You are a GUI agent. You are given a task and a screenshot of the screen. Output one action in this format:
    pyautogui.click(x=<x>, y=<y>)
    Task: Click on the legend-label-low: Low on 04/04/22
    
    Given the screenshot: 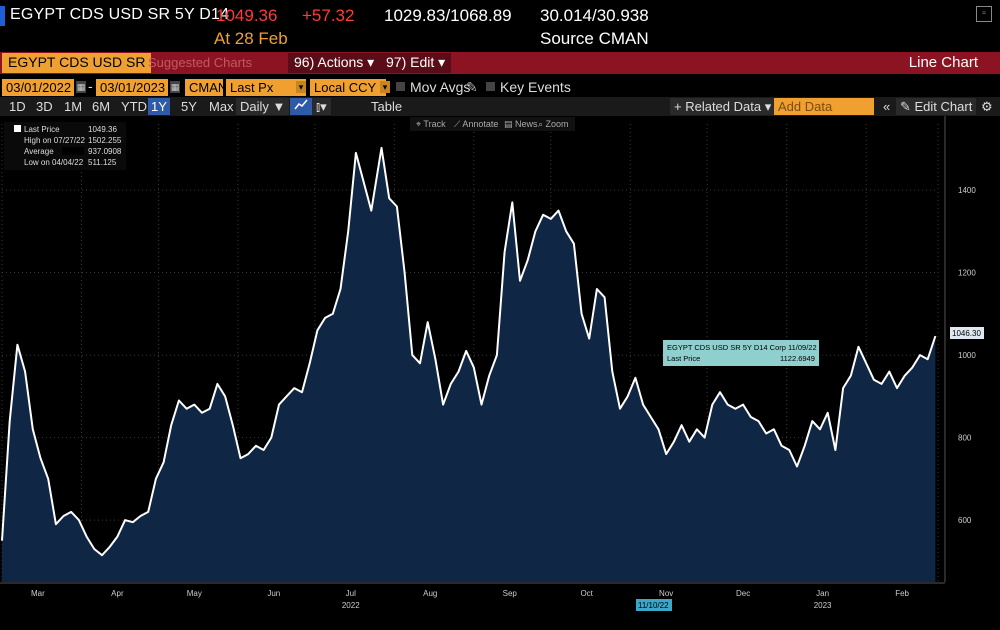 What is the action you would take?
    pyautogui.click(x=54, y=162)
    